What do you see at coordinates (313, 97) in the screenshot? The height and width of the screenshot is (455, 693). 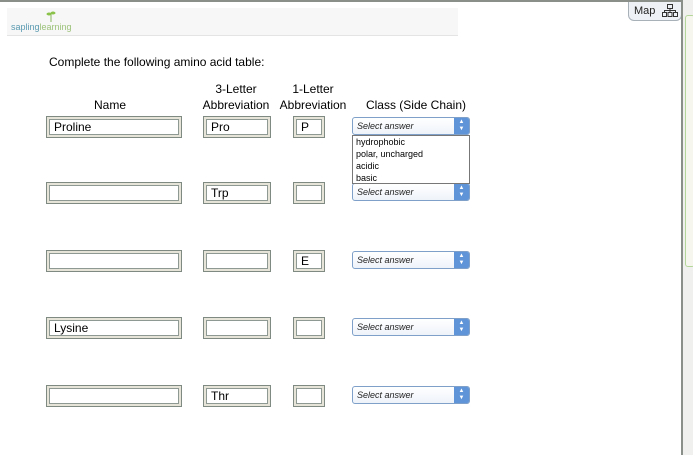 I see `header-one-letter: 1-Letter Abbreviation` at bounding box center [313, 97].